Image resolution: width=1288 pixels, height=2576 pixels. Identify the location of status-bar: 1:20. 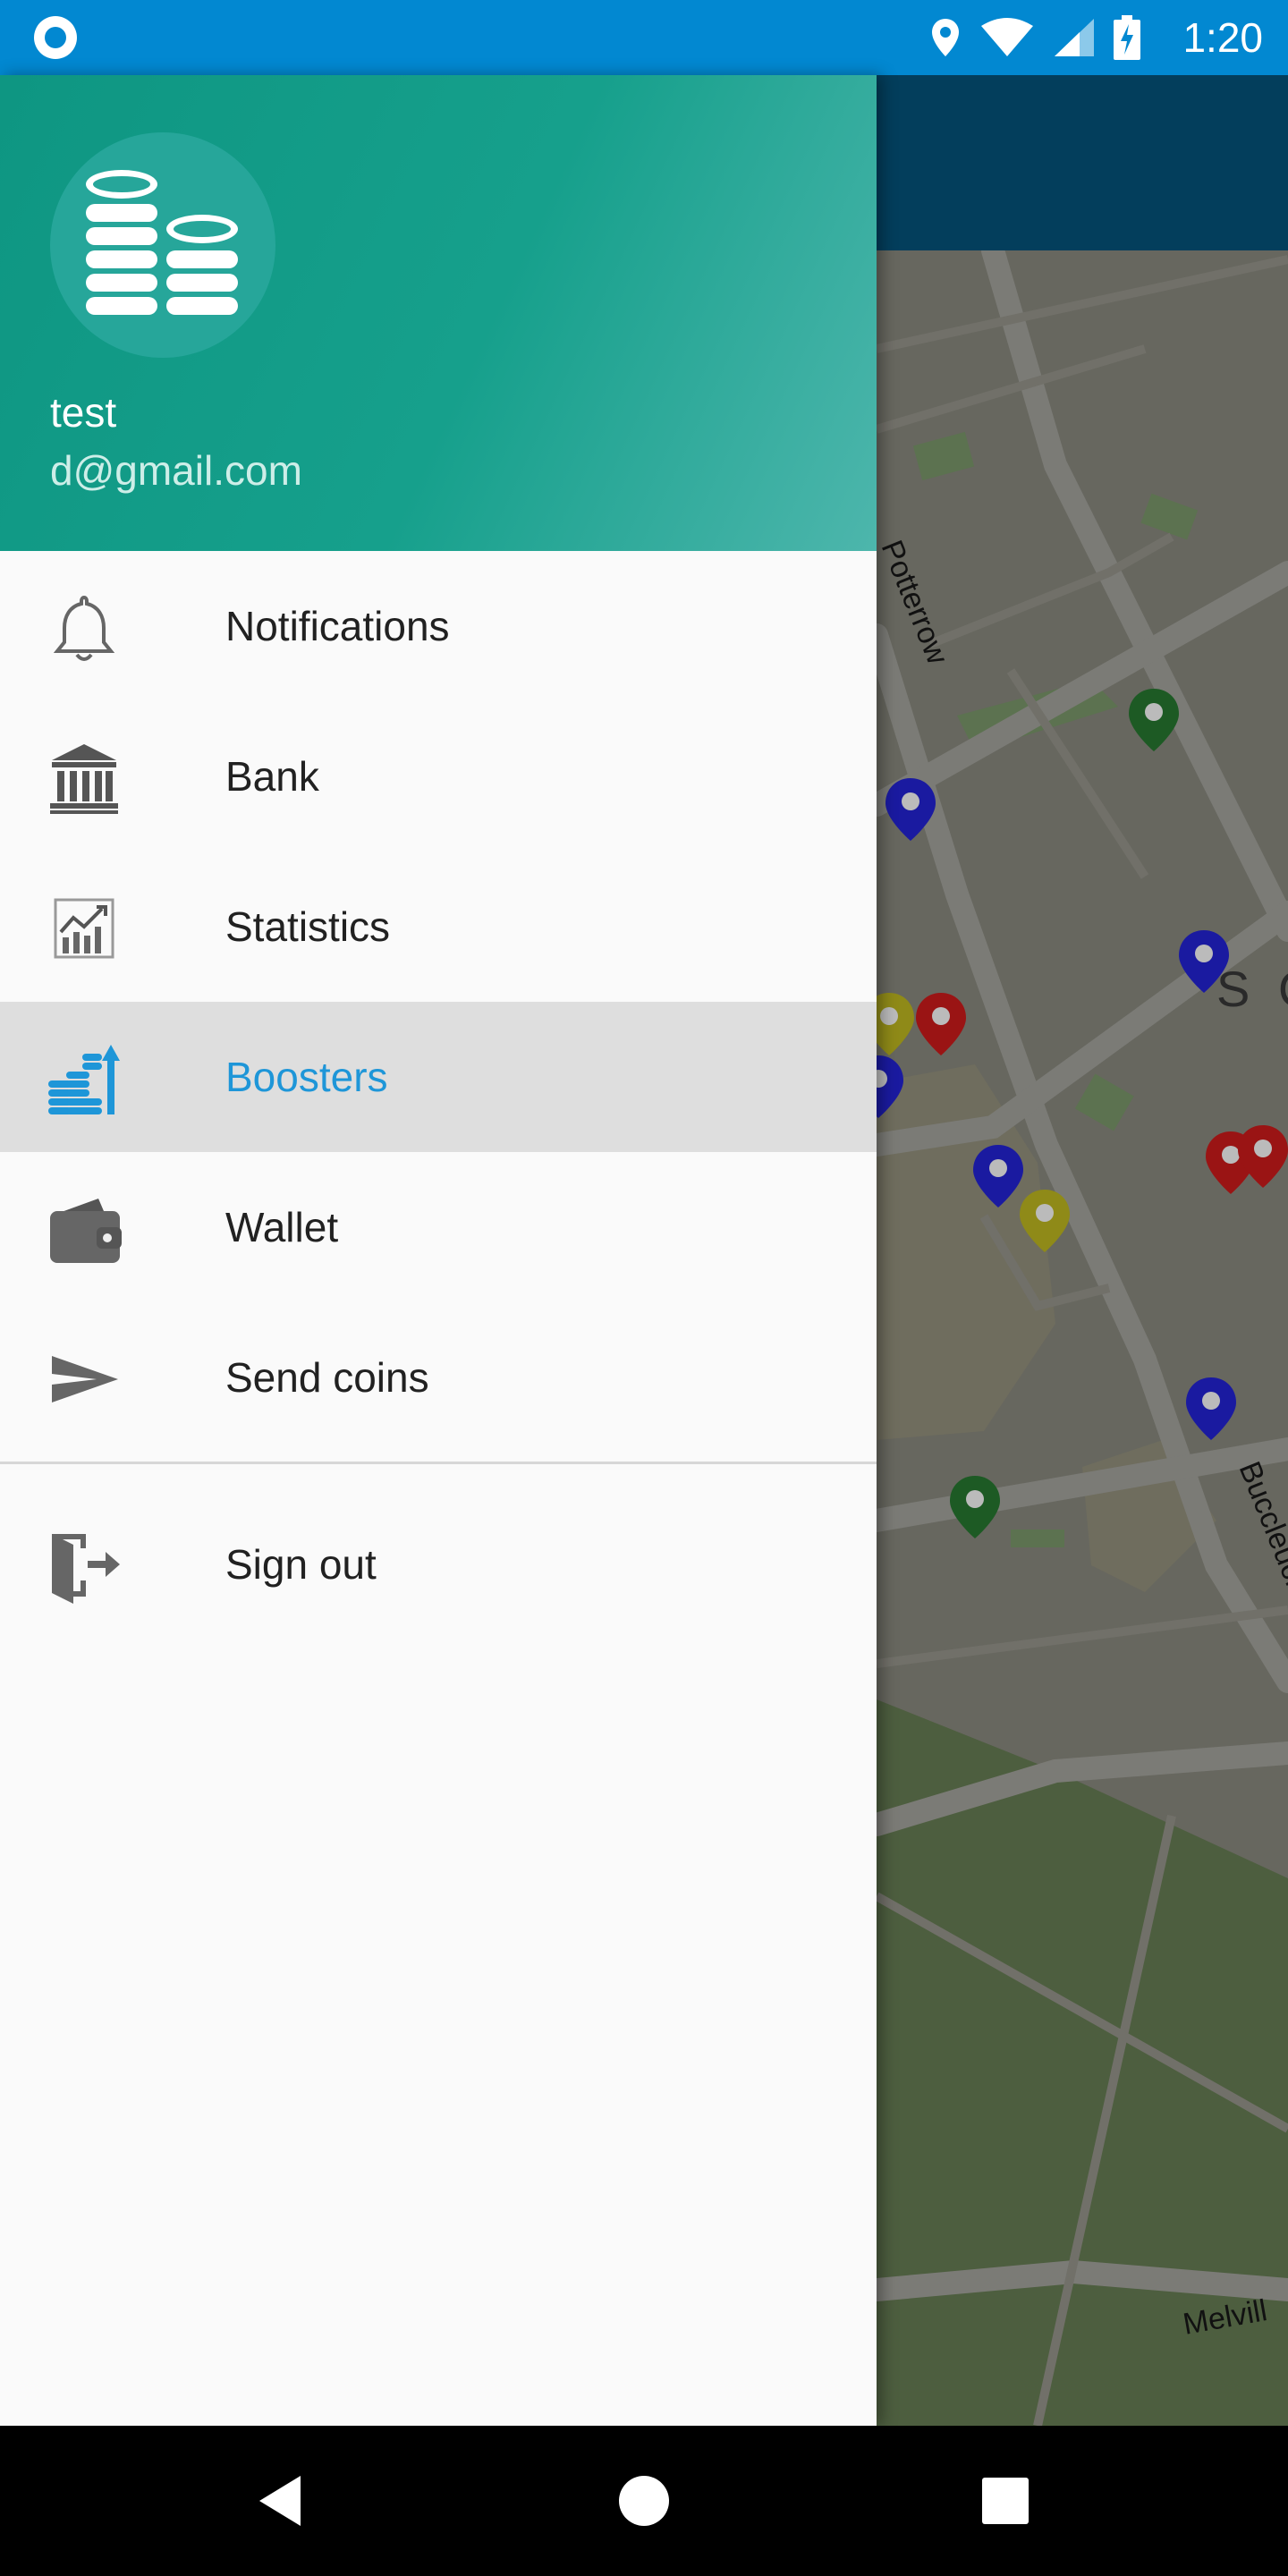
(644, 37).